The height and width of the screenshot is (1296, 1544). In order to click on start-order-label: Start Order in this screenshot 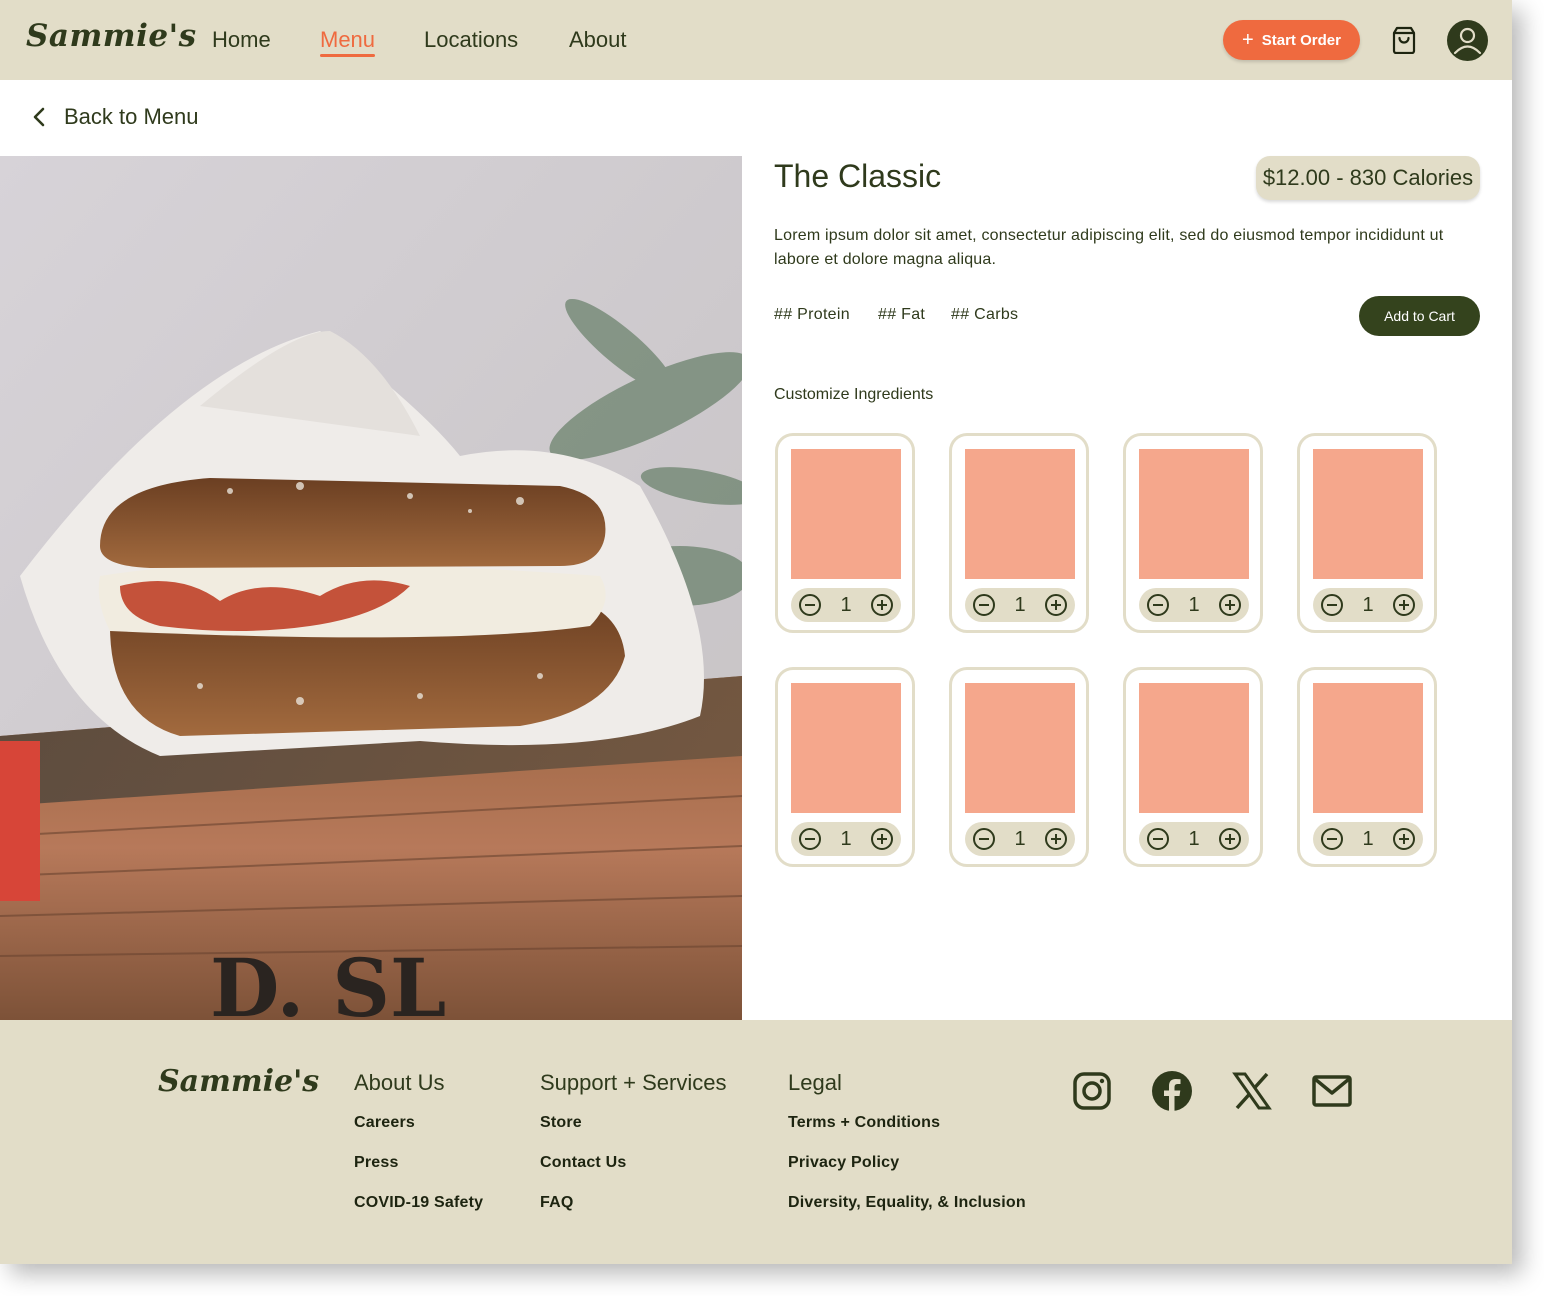, I will do `click(1301, 40)`.